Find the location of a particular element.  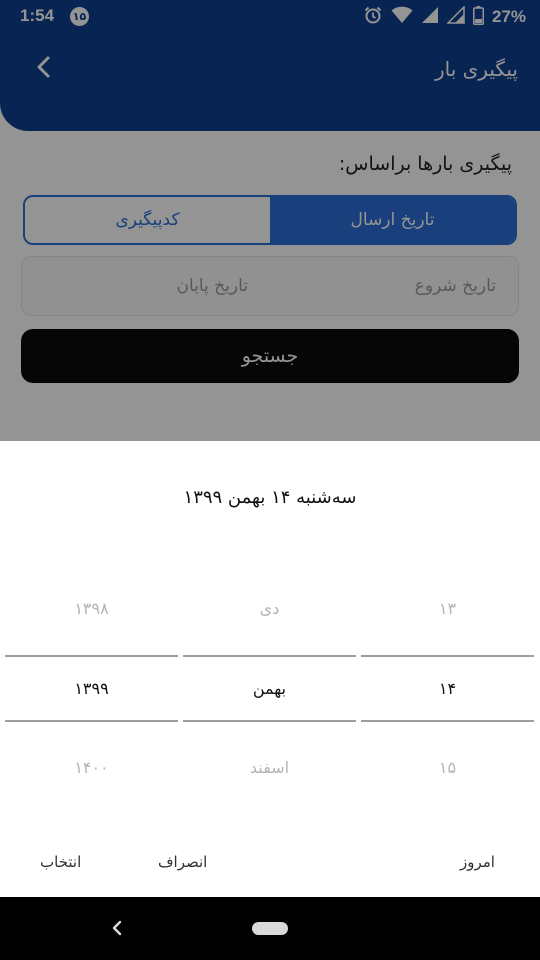

select-button: انتخاب is located at coordinates (60, 862).